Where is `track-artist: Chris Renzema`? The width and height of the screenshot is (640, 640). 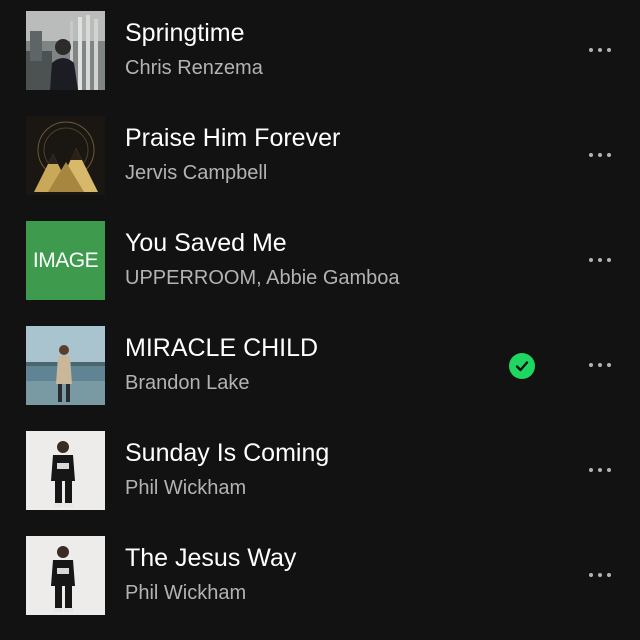
track-artist: Chris Renzema is located at coordinates (194, 68).